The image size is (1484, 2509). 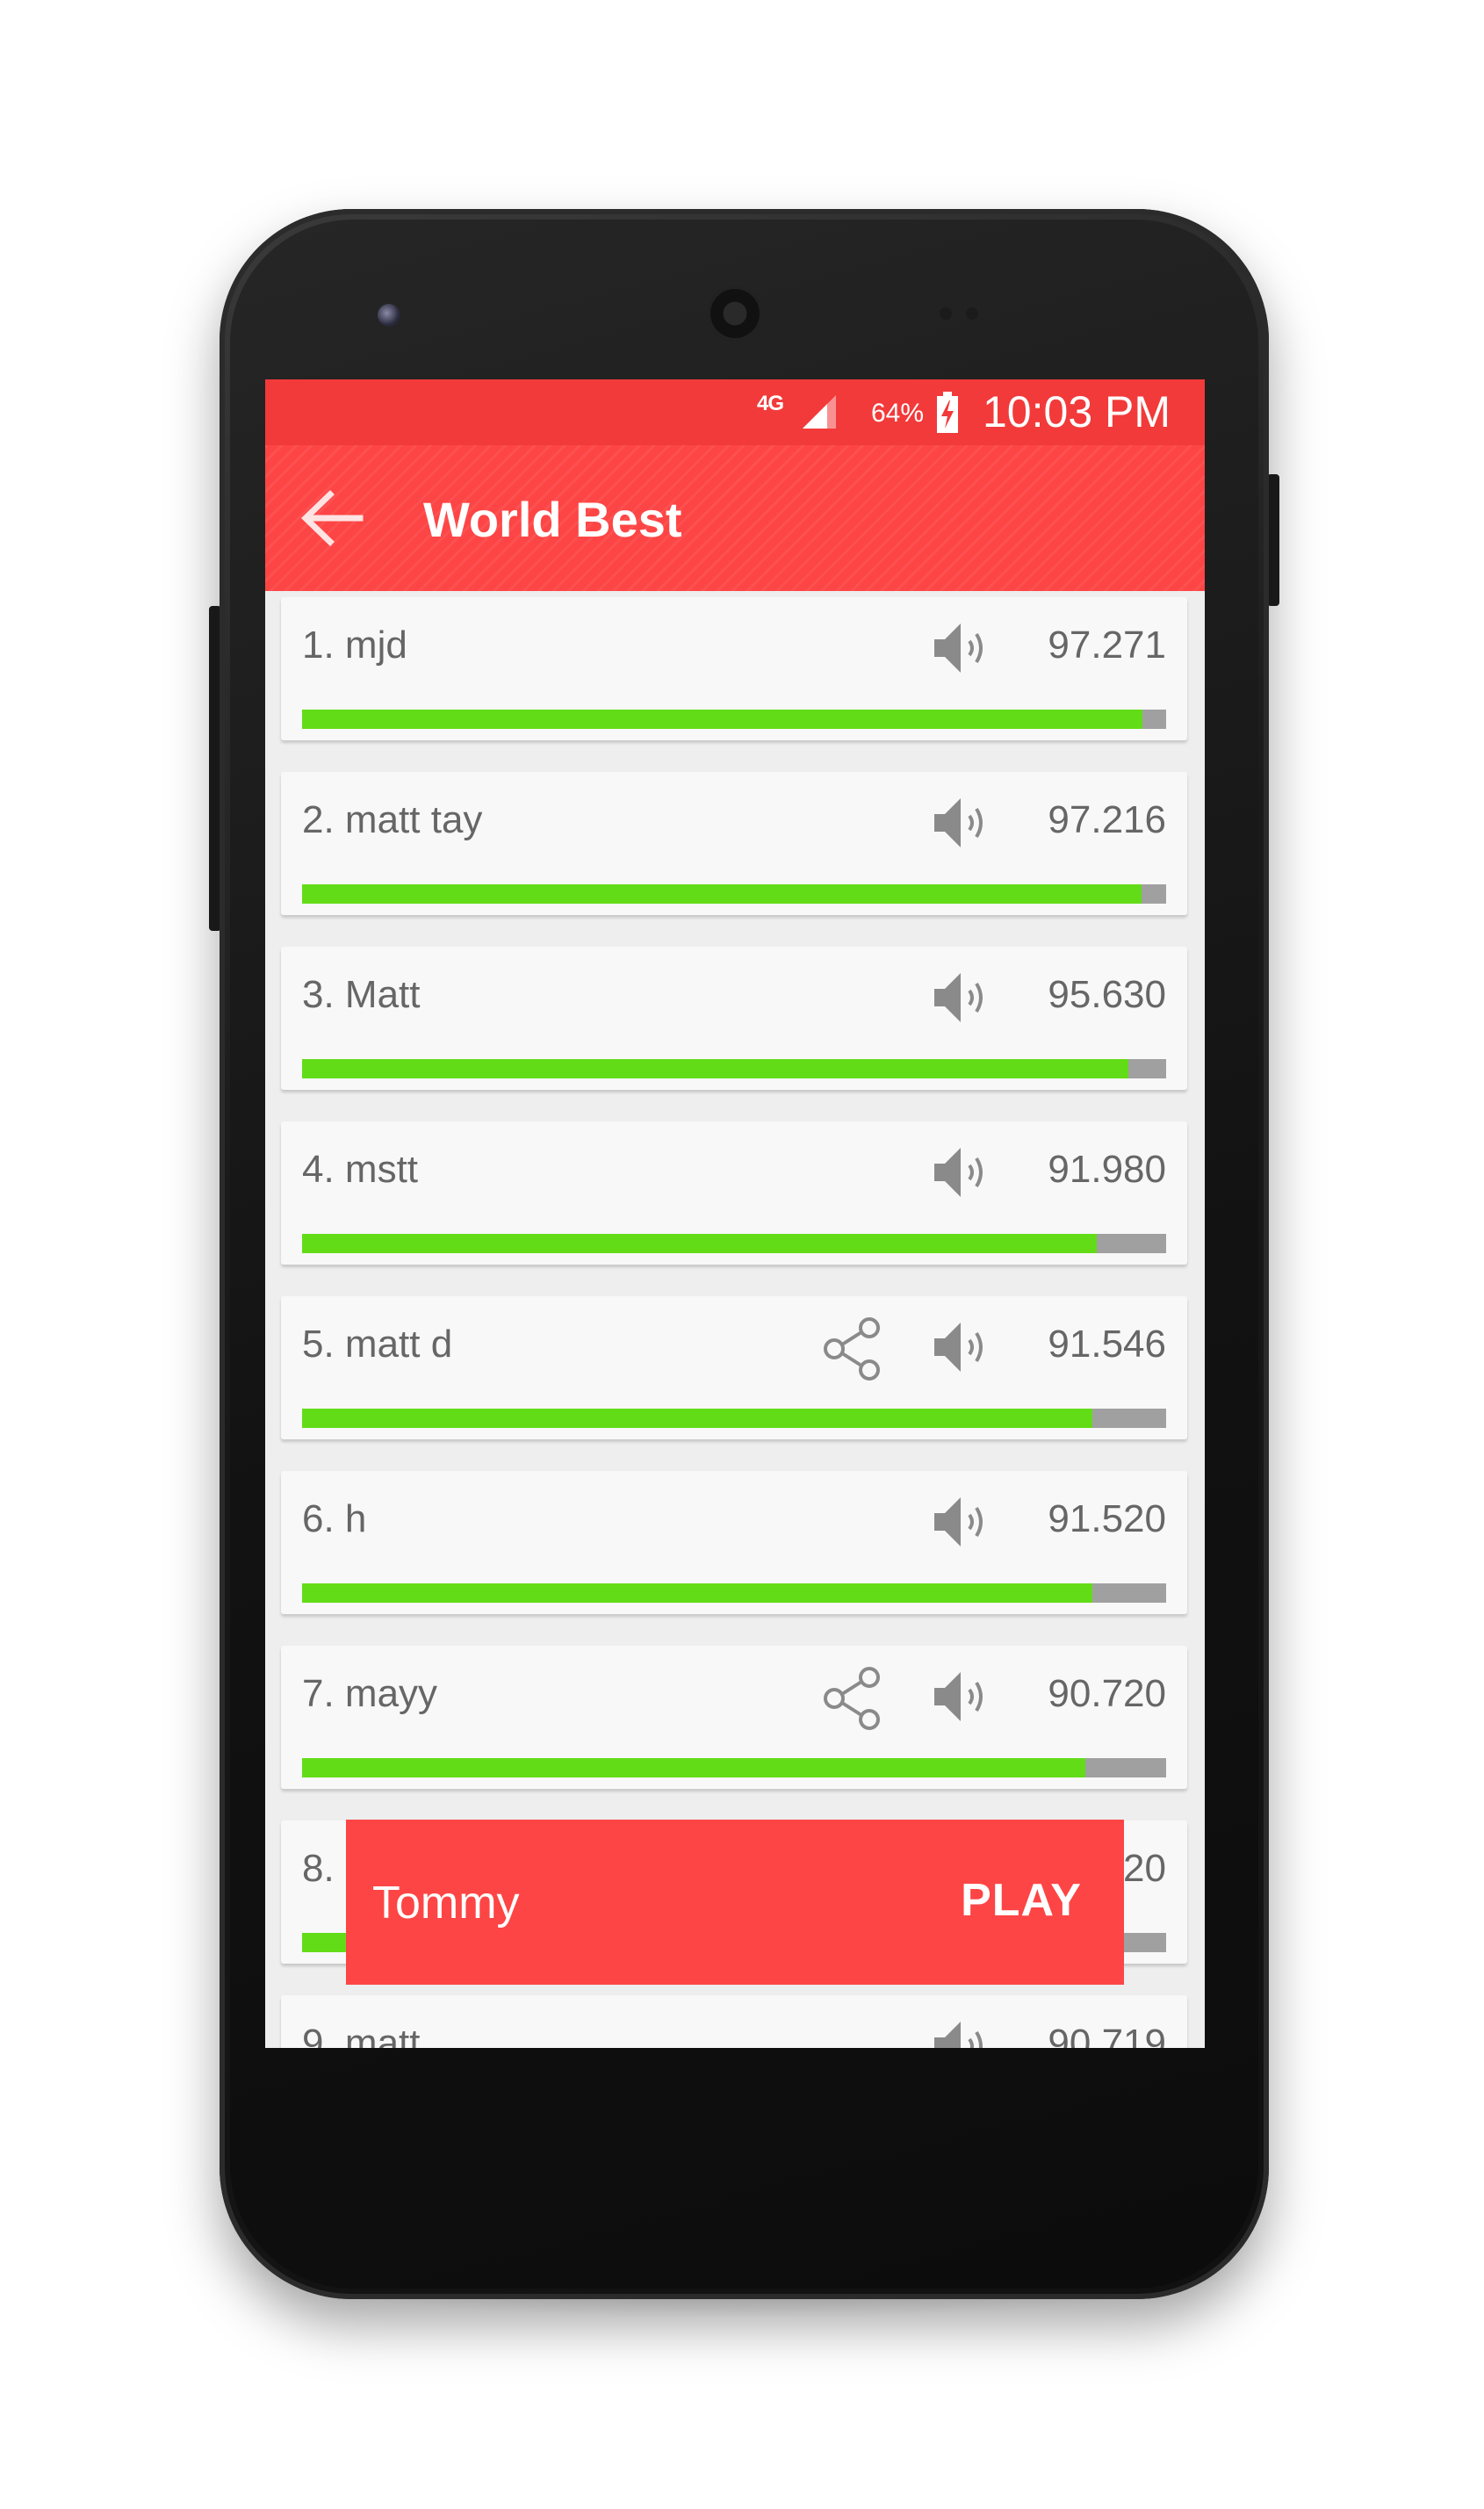 What do you see at coordinates (1107, 1344) in the screenshot?
I see `player-score: 91.546` at bounding box center [1107, 1344].